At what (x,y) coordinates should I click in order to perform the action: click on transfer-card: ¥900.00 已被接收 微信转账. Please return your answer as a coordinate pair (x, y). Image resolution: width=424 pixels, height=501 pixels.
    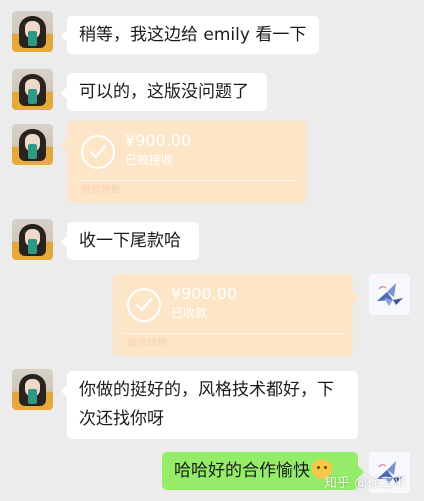
    Looking at the image, I should click on (184, 162).